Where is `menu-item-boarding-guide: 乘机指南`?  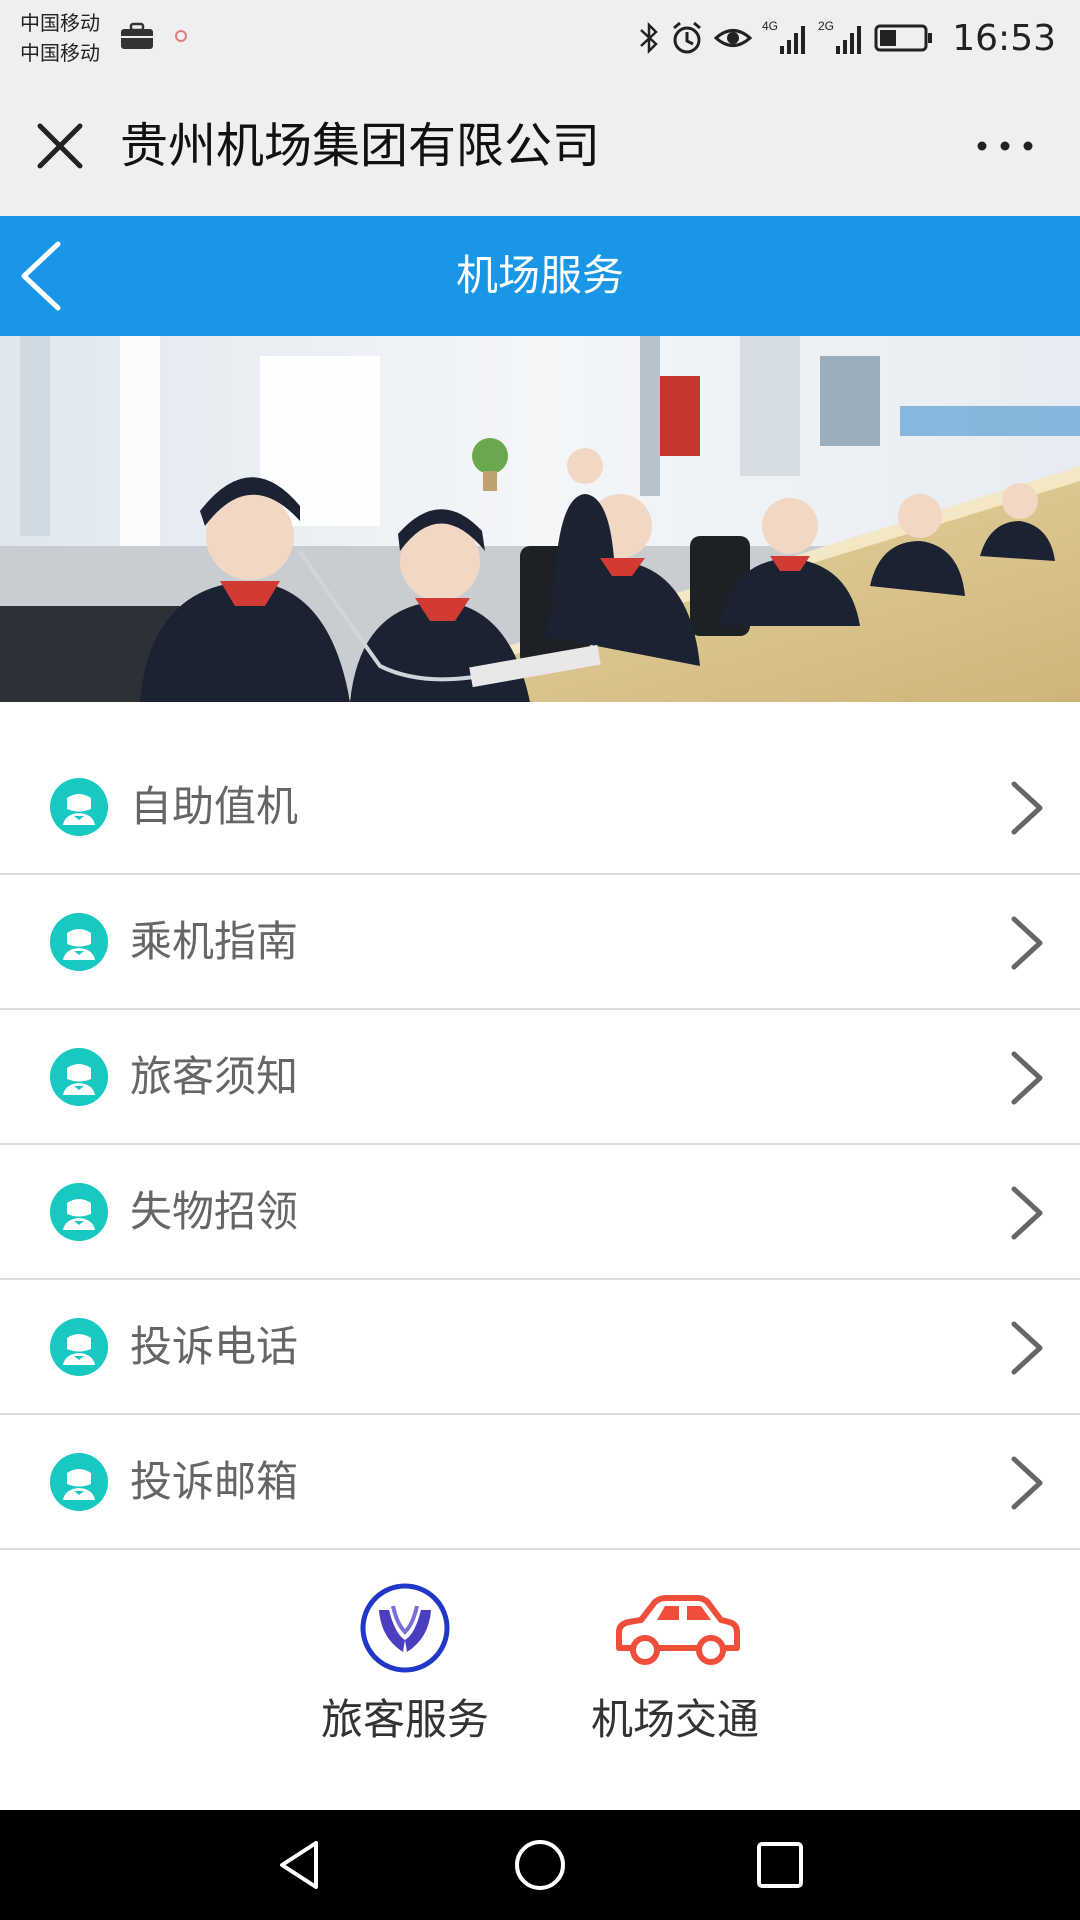 menu-item-boarding-guide: 乘机指南 is located at coordinates (540, 942).